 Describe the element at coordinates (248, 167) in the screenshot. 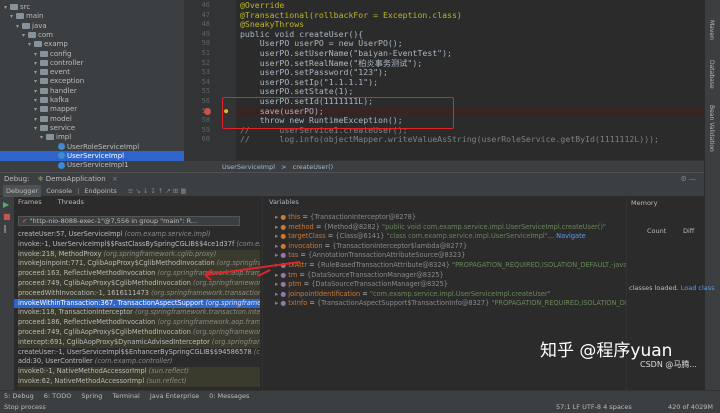

I see `breadcrumb-class: UserServiceImpl` at that location.